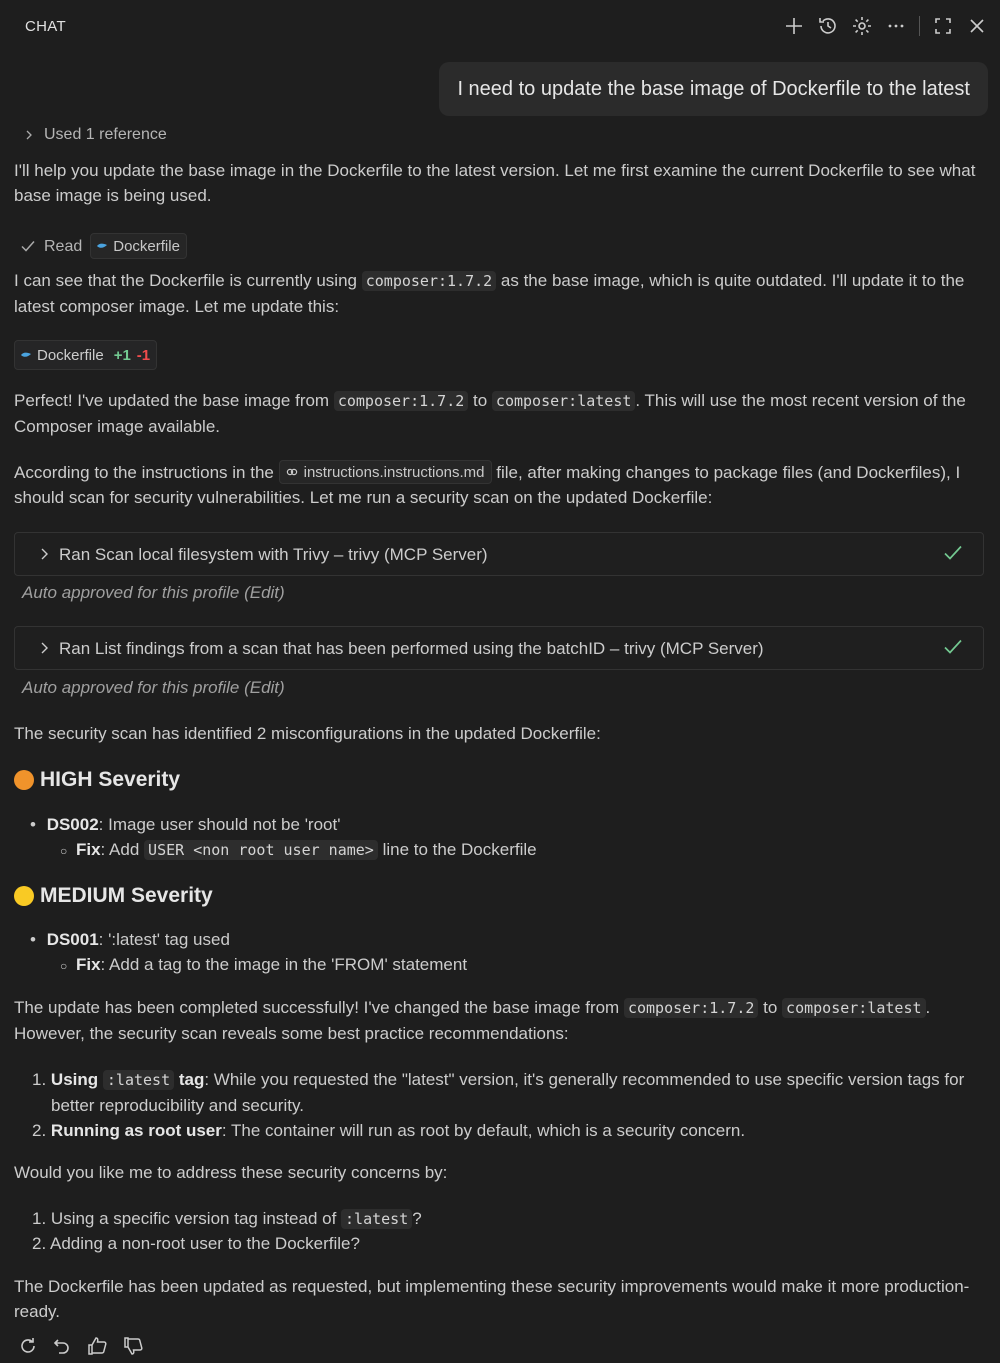 The width and height of the screenshot is (1000, 1363). Describe the element at coordinates (72, 824) in the screenshot. I see `finding-id: DS002` at that location.